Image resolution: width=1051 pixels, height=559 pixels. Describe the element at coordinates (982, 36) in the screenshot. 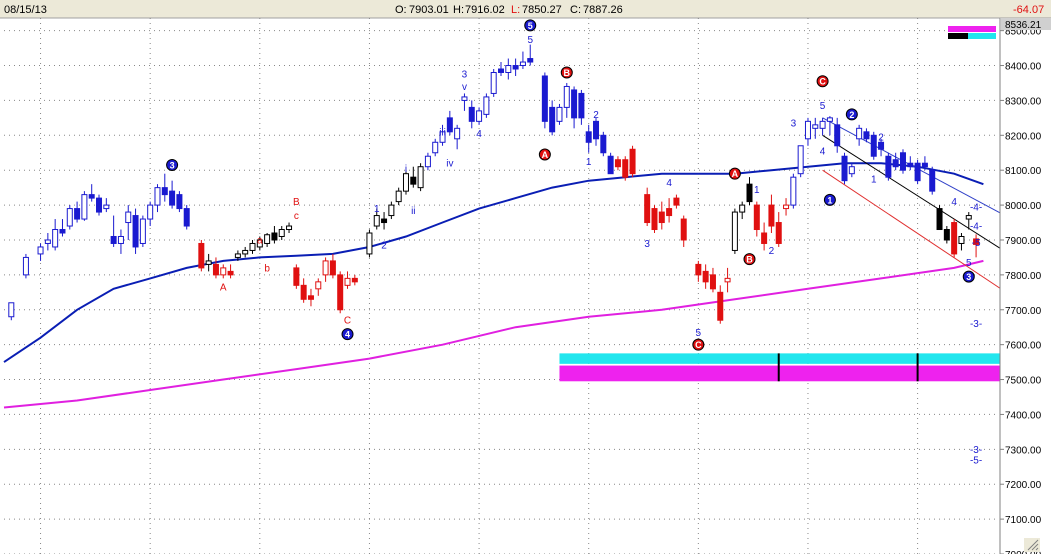

I see `legend-cyan-swatch` at that location.